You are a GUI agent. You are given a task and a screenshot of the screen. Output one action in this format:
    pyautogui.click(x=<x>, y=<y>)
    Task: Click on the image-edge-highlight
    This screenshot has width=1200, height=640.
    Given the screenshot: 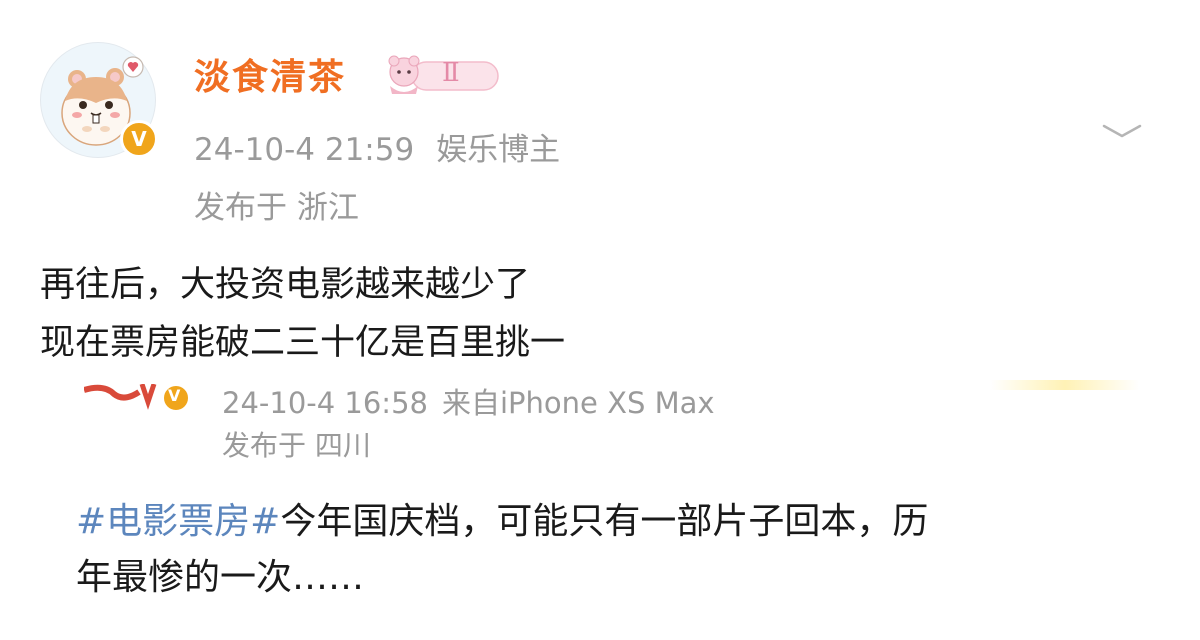 What is the action you would take?
    pyautogui.click(x=1065, y=385)
    